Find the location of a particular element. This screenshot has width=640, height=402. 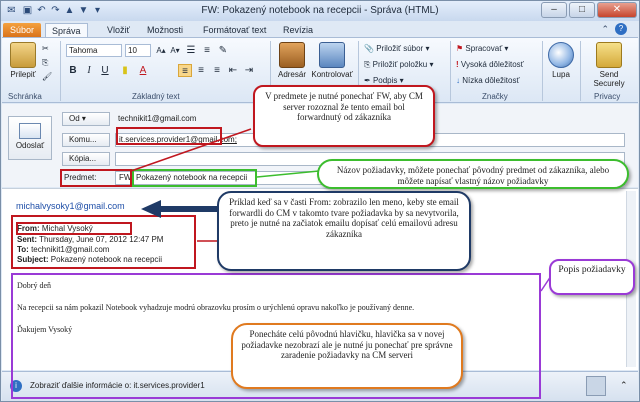

subject-name-box is located at coordinates (194, 178).